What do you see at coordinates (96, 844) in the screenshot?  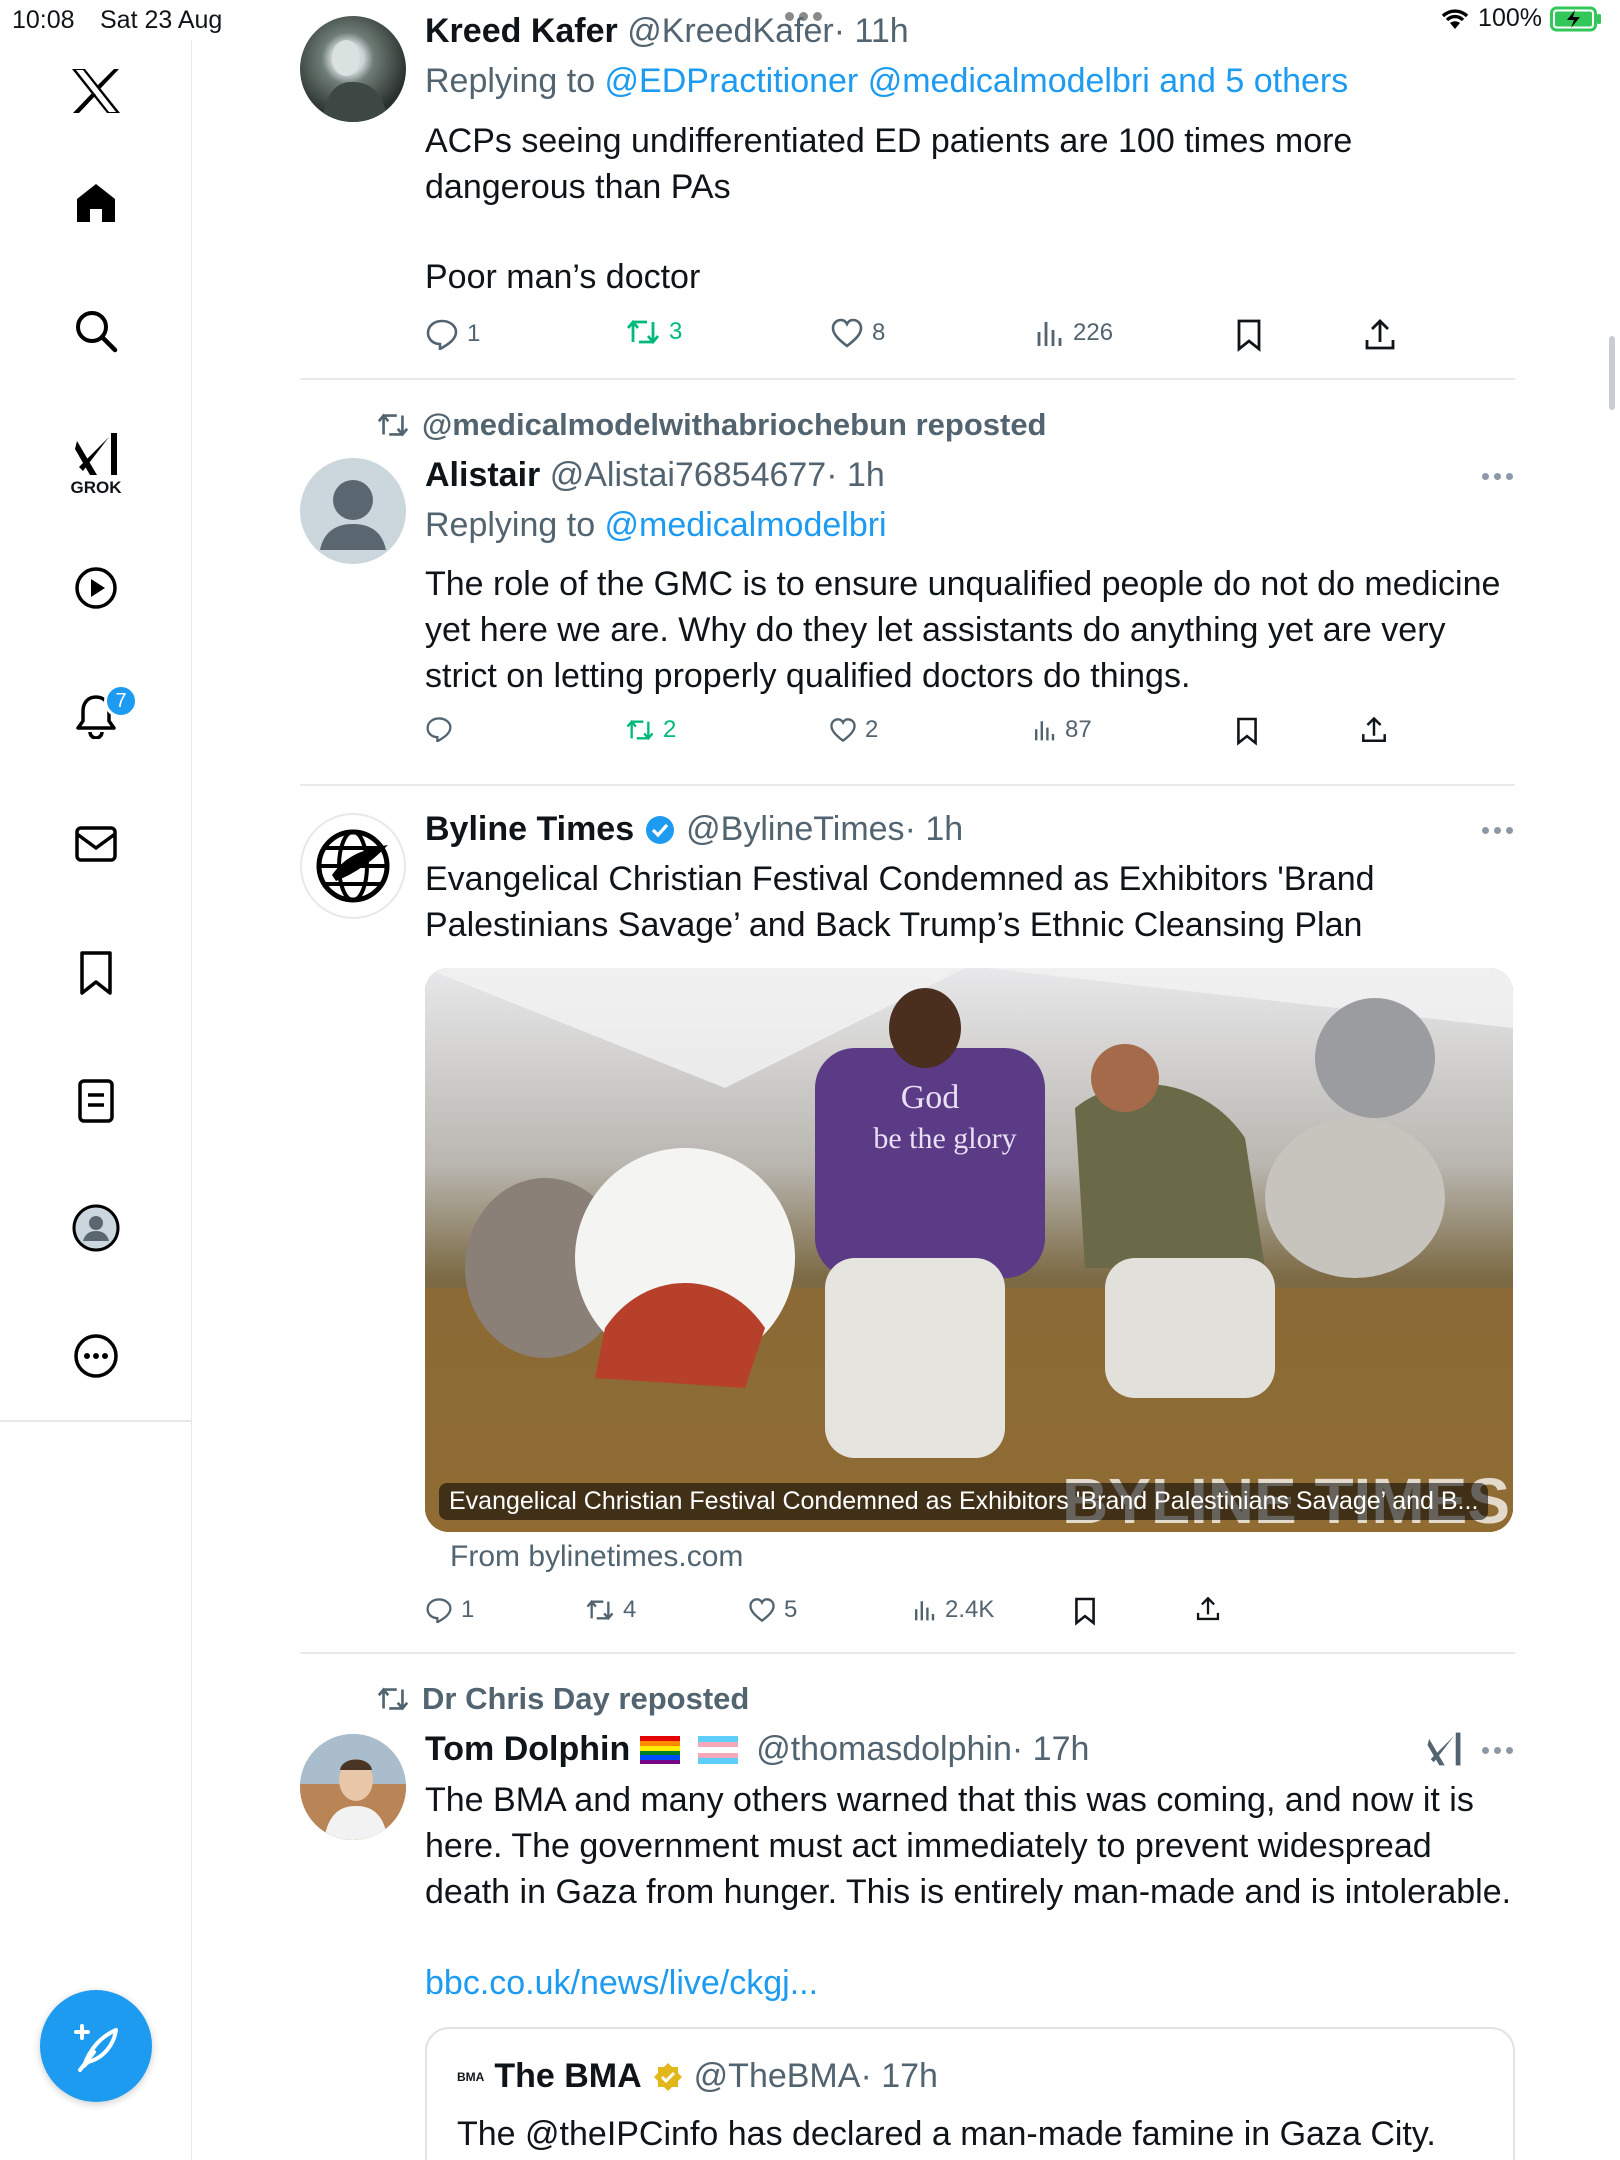 I see `messages-envelope-icon` at bounding box center [96, 844].